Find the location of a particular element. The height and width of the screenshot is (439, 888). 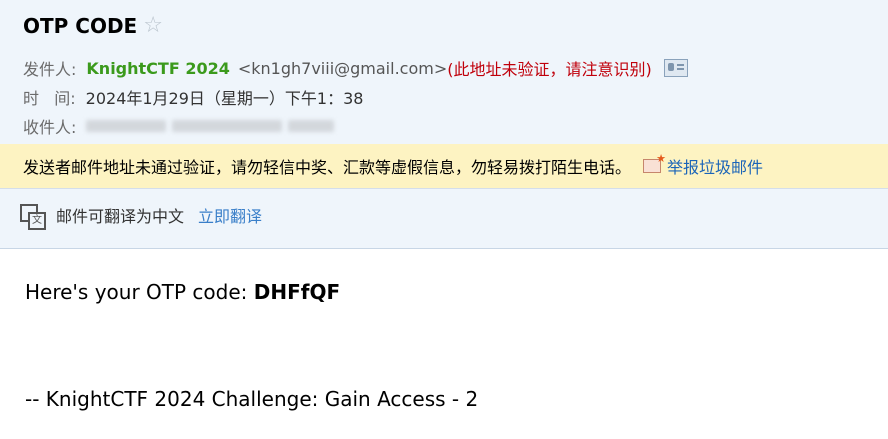

translate-now-link: 立即翻译 is located at coordinates (230, 215).